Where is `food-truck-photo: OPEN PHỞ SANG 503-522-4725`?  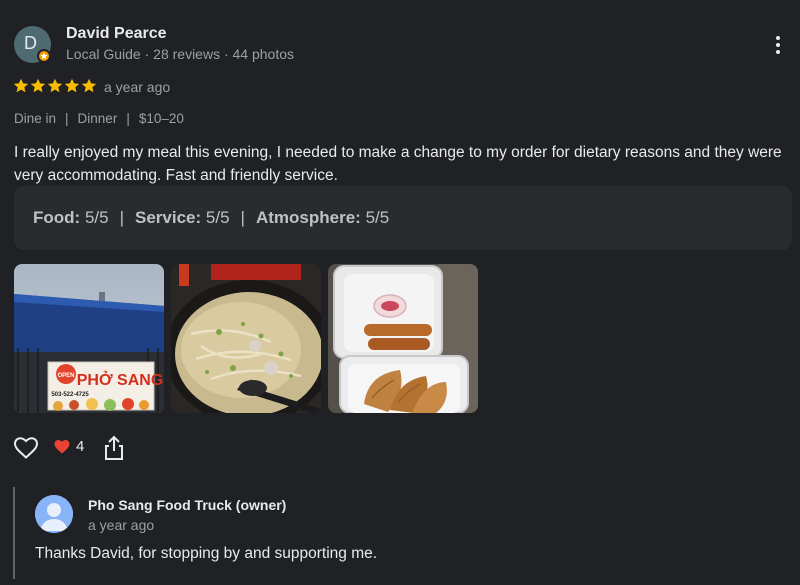
food-truck-photo: OPEN PHỞ SANG 503-522-4725 is located at coordinates (89, 338).